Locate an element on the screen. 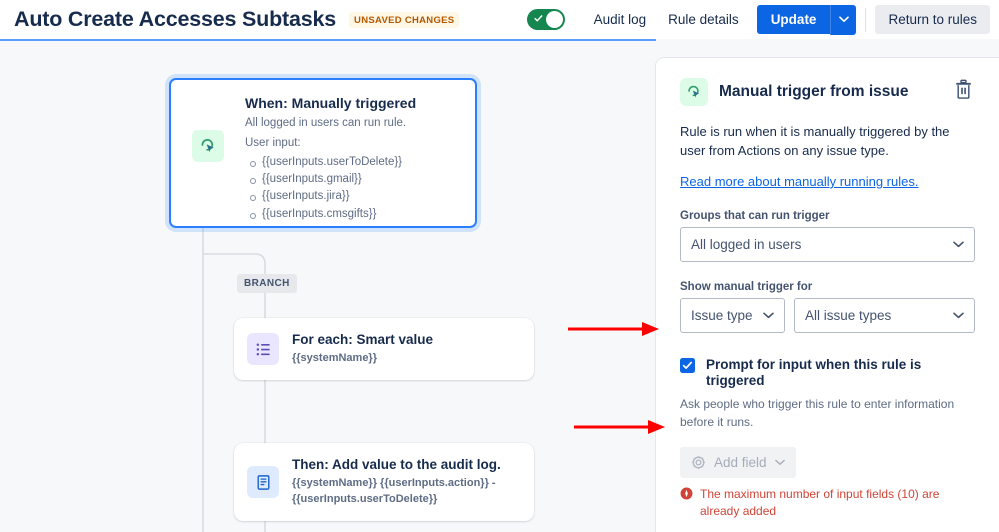  list-icon is located at coordinates (263, 349).